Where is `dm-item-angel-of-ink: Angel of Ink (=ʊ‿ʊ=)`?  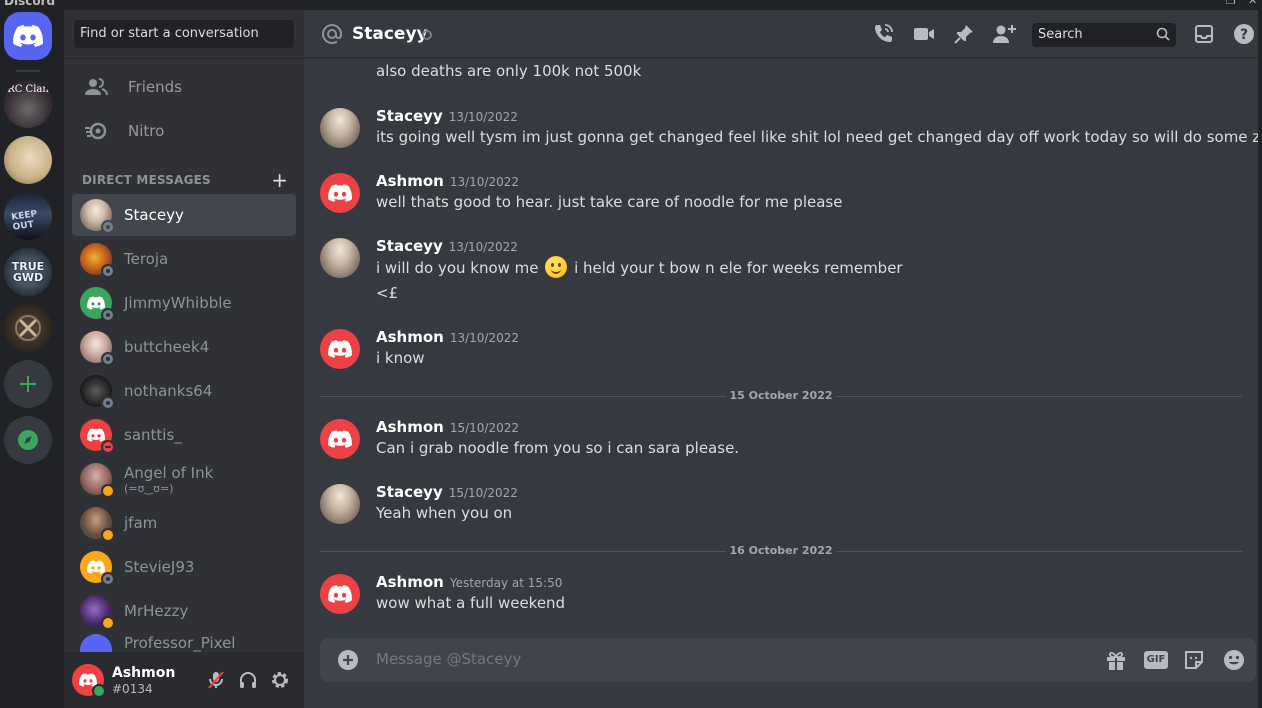
dm-item-angel-of-ink: Angel of Ink (=ʊ‿ʊ=) is located at coordinates (184, 479).